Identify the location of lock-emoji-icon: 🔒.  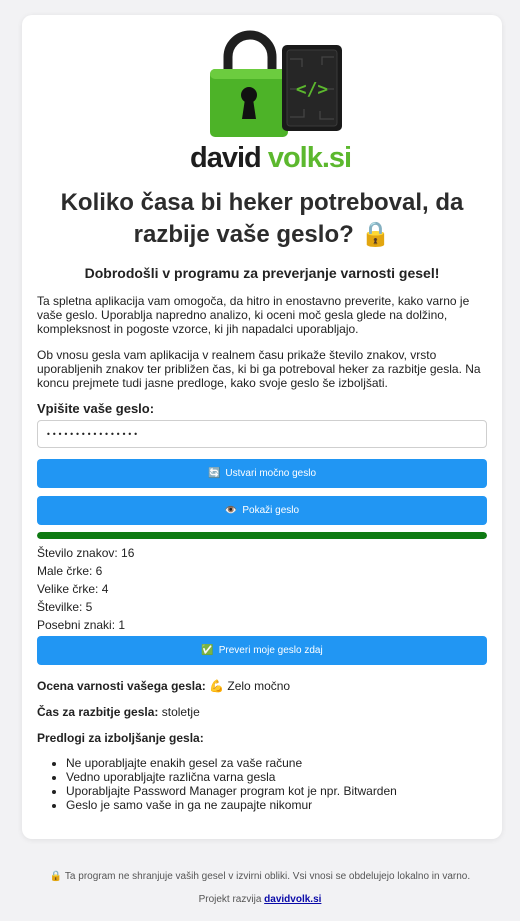
(375, 234).